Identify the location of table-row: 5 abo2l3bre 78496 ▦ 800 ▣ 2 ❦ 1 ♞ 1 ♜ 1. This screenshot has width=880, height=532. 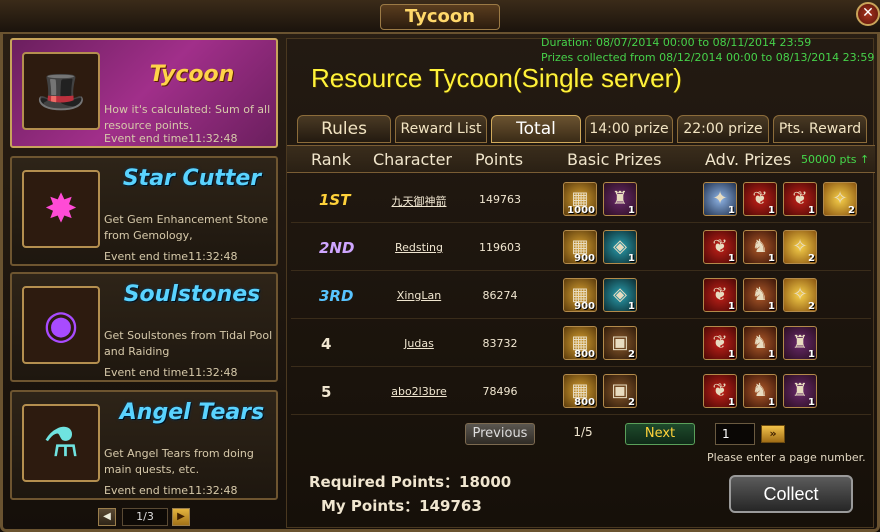
(581, 393).